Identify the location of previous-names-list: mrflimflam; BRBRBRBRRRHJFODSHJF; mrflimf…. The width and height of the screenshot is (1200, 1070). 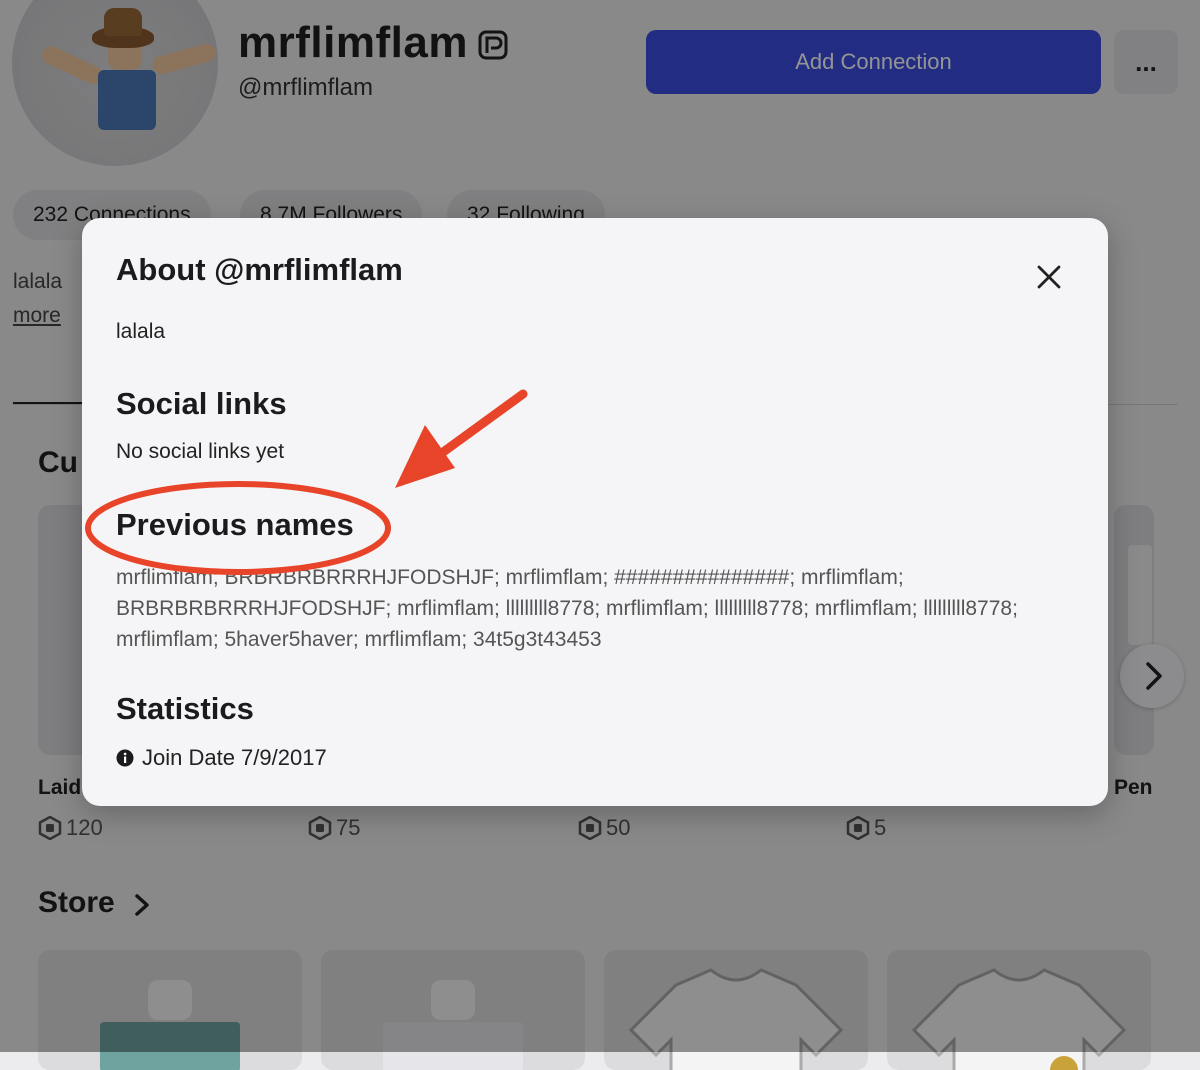
(567, 608).